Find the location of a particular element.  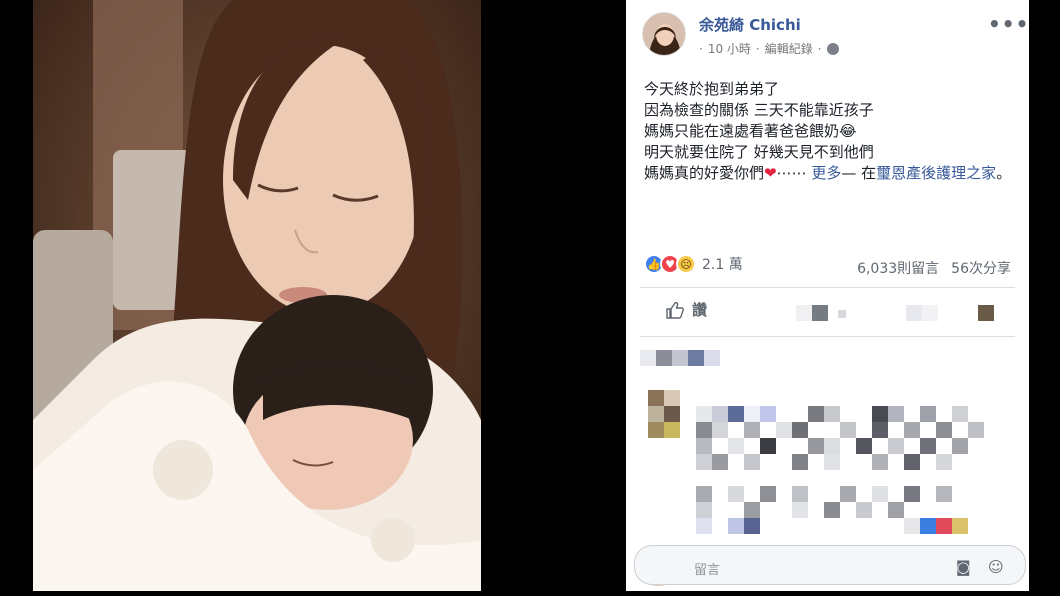

post-line-text: 媽媽真的好愛你們 is located at coordinates (704, 173).